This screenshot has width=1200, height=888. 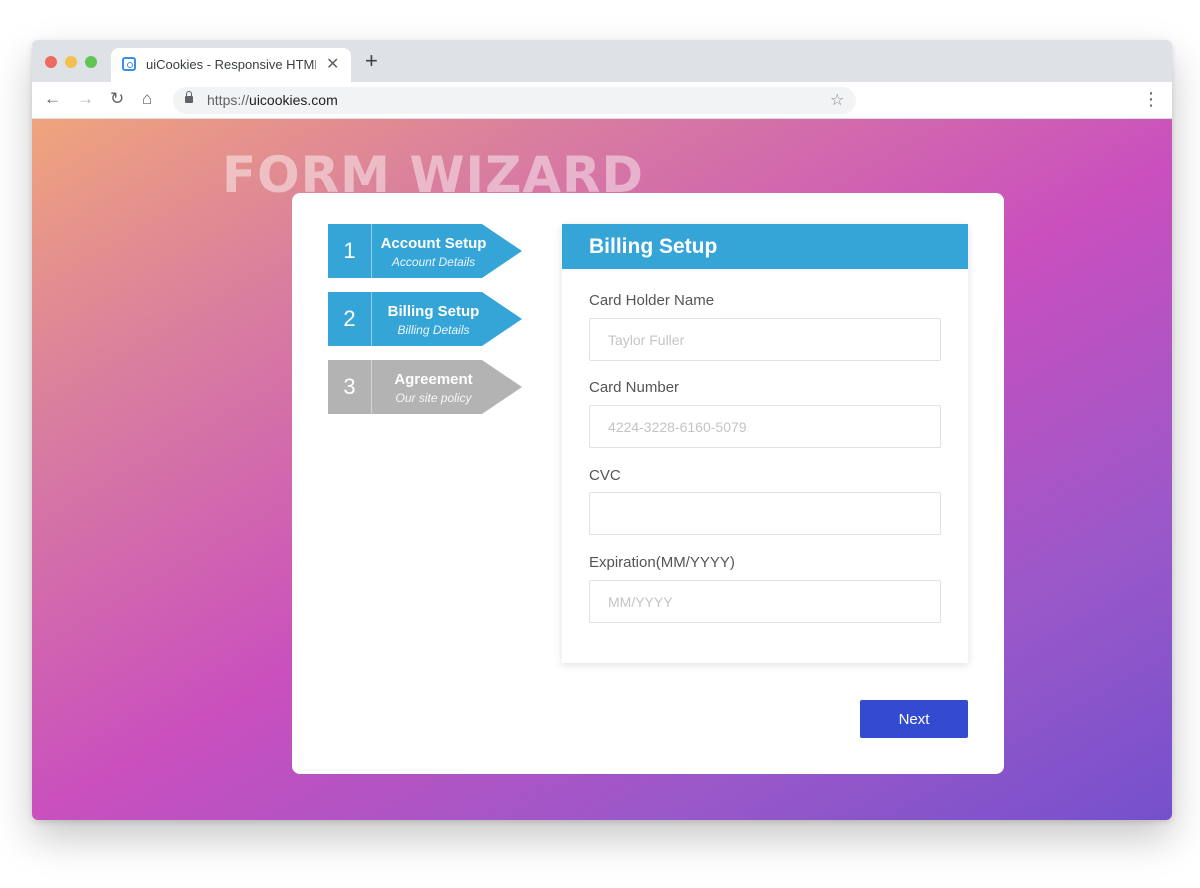 I want to click on back-arrow-icon: ←, so click(x=52, y=99).